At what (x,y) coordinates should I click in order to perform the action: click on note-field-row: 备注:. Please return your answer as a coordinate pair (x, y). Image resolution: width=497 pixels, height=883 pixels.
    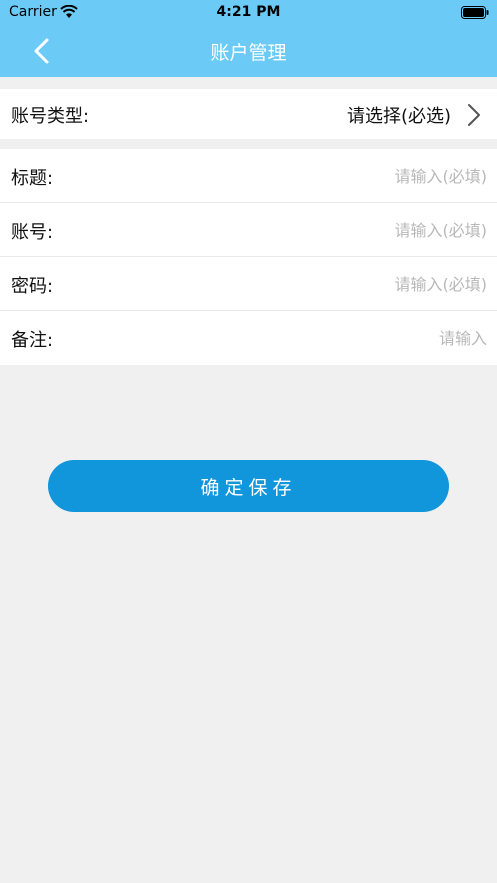
    Looking at the image, I should click on (248, 338).